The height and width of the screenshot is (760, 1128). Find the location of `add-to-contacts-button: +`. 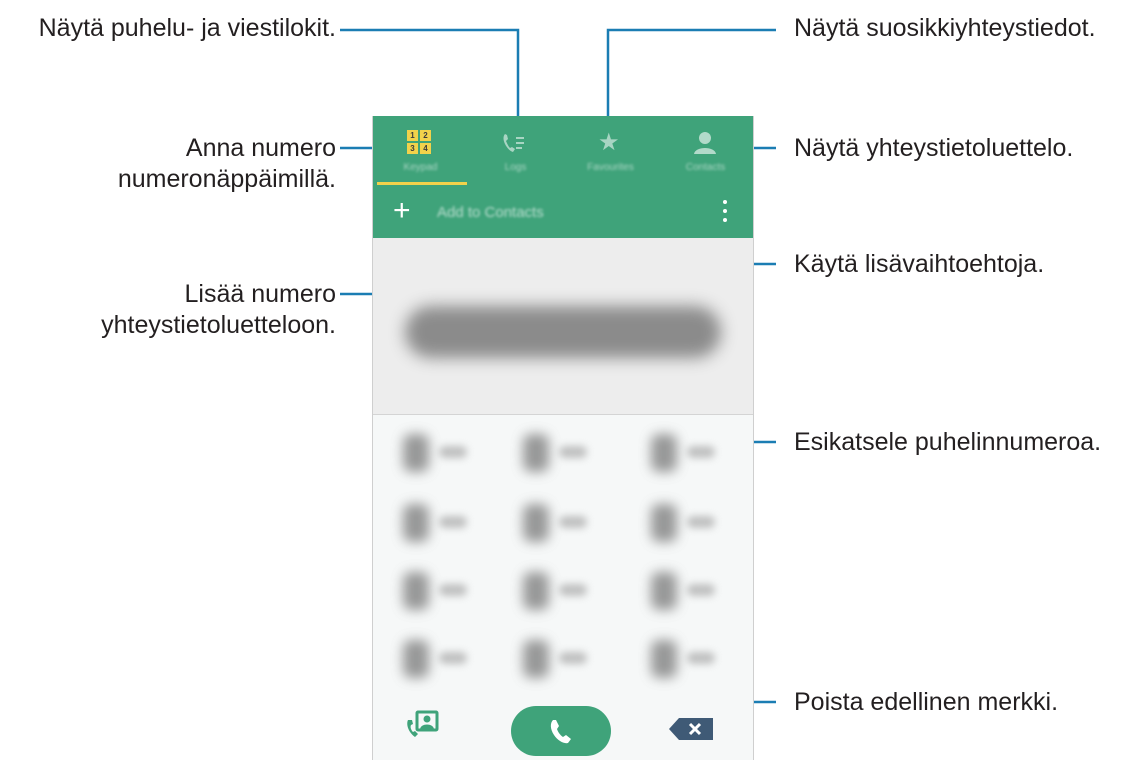

add-to-contacts-button: + is located at coordinates (402, 211).